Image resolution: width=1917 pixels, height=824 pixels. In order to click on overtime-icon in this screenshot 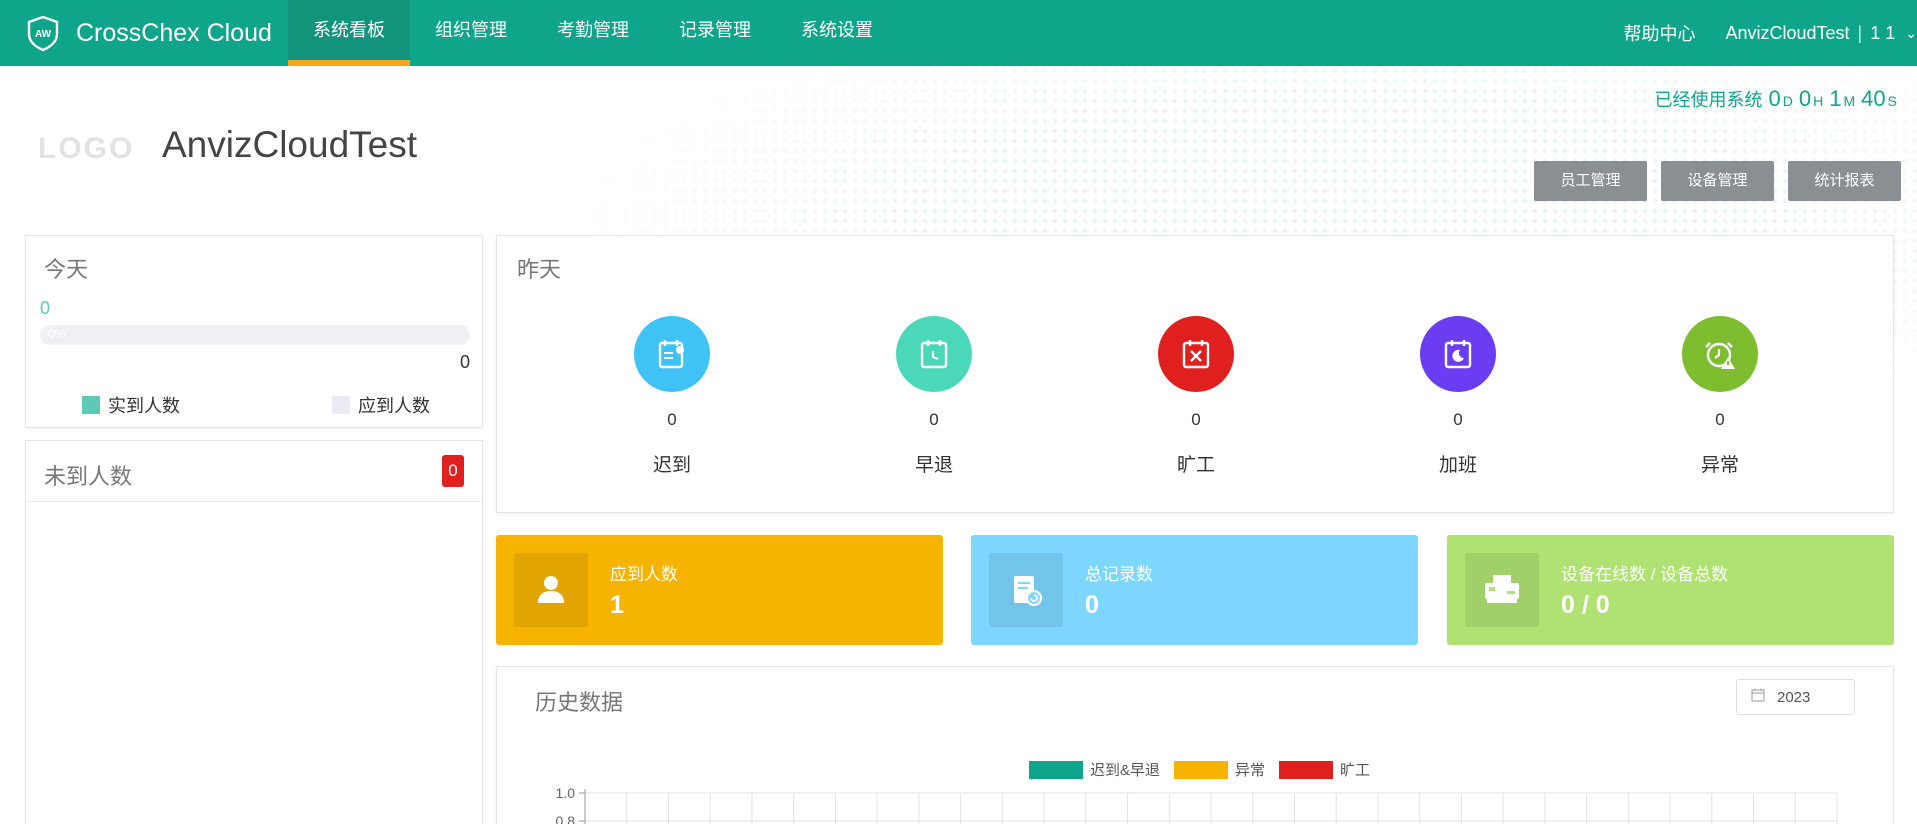, I will do `click(1458, 354)`.